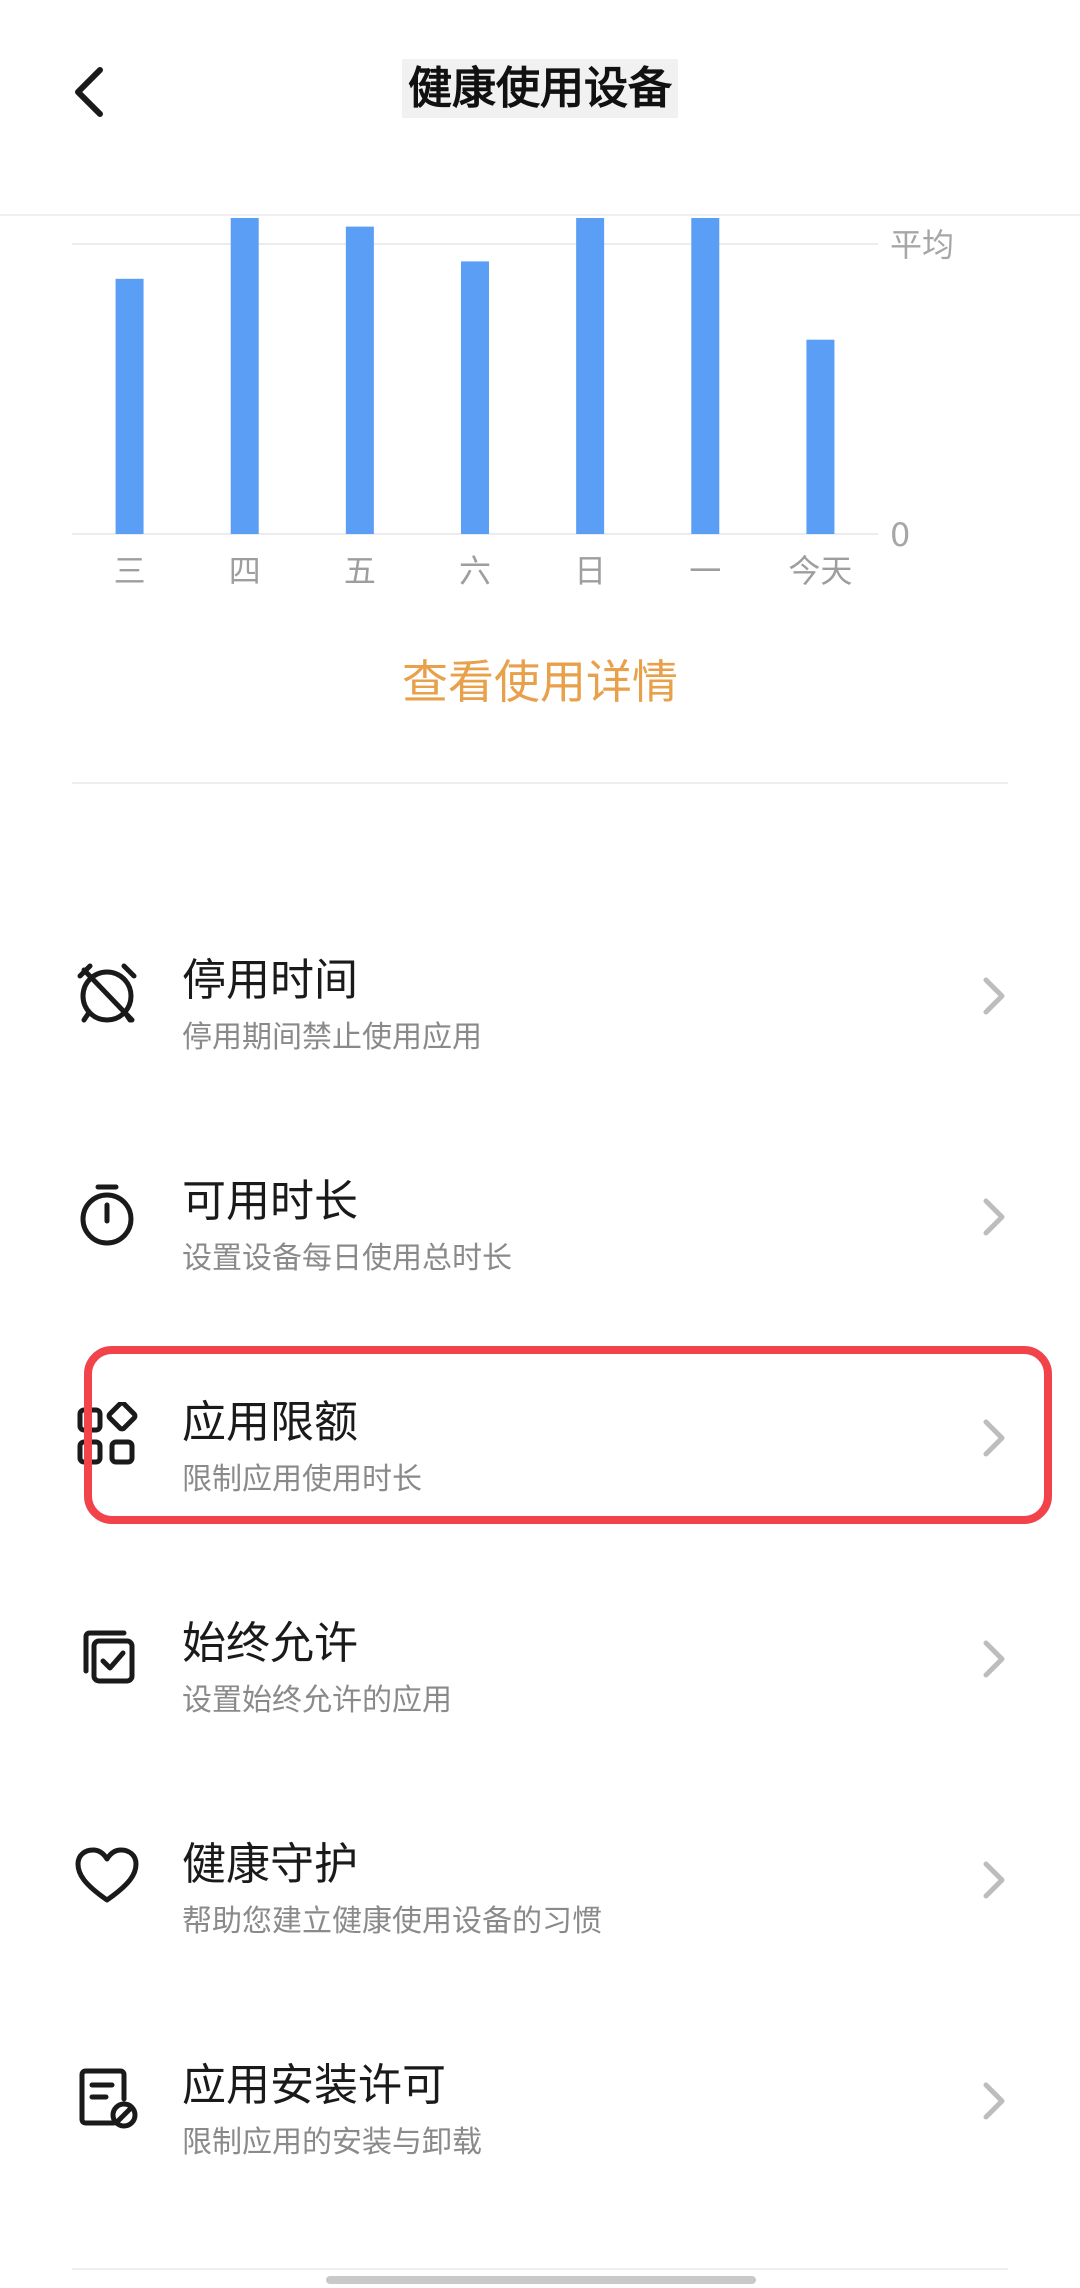 Image resolution: width=1080 pixels, height=2288 pixels. What do you see at coordinates (332, 2142) in the screenshot?
I see `menu-item-subtitle: 限制应用的安装与卸载` at bounding box center [332, 2142].